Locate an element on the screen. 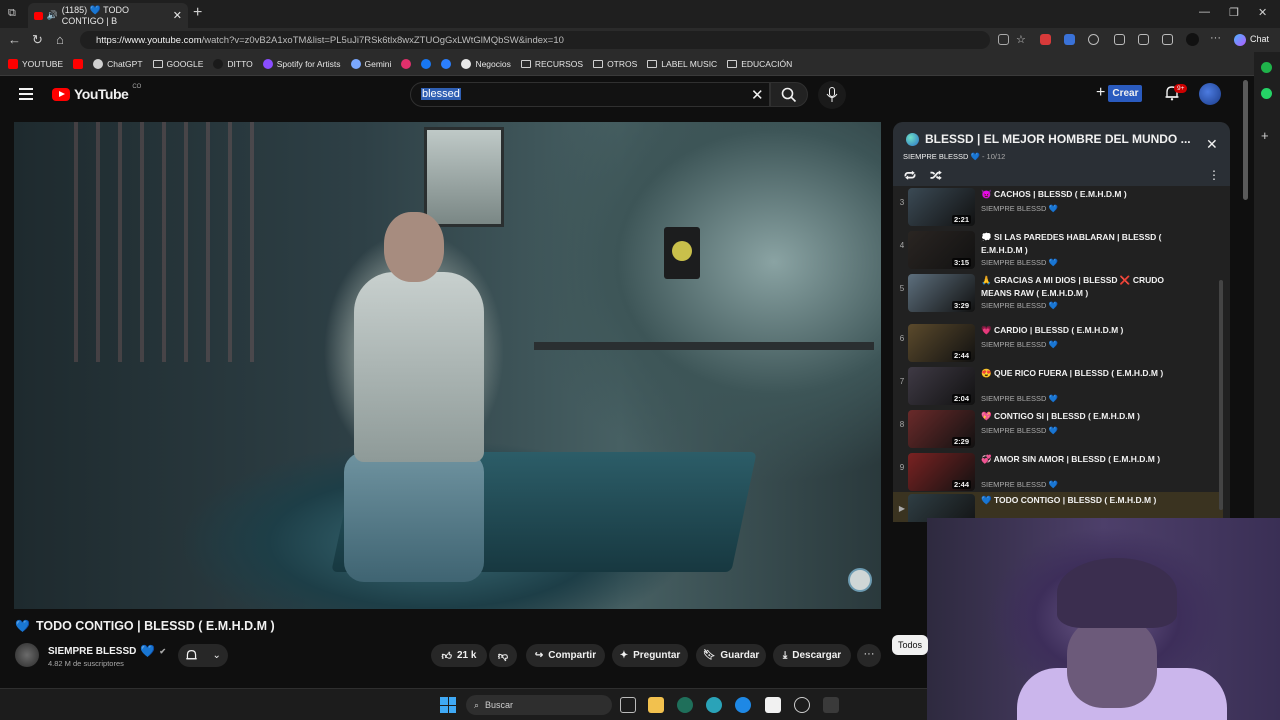  playlist-item-thumbnail: 2:29 is located at coordinates (941, 429).